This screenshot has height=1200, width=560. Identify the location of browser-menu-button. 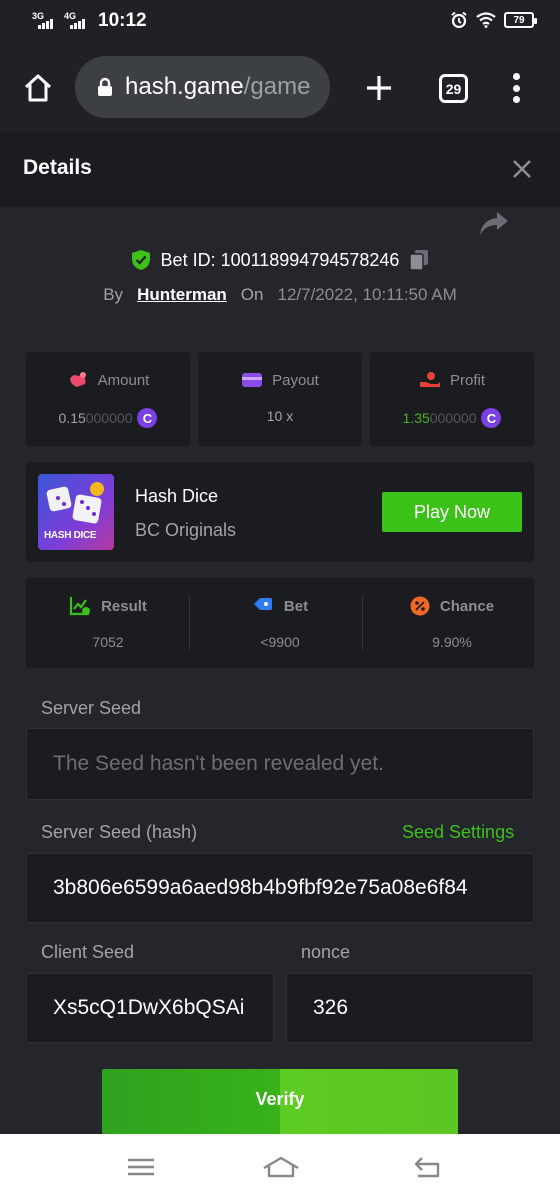
(516, 88).